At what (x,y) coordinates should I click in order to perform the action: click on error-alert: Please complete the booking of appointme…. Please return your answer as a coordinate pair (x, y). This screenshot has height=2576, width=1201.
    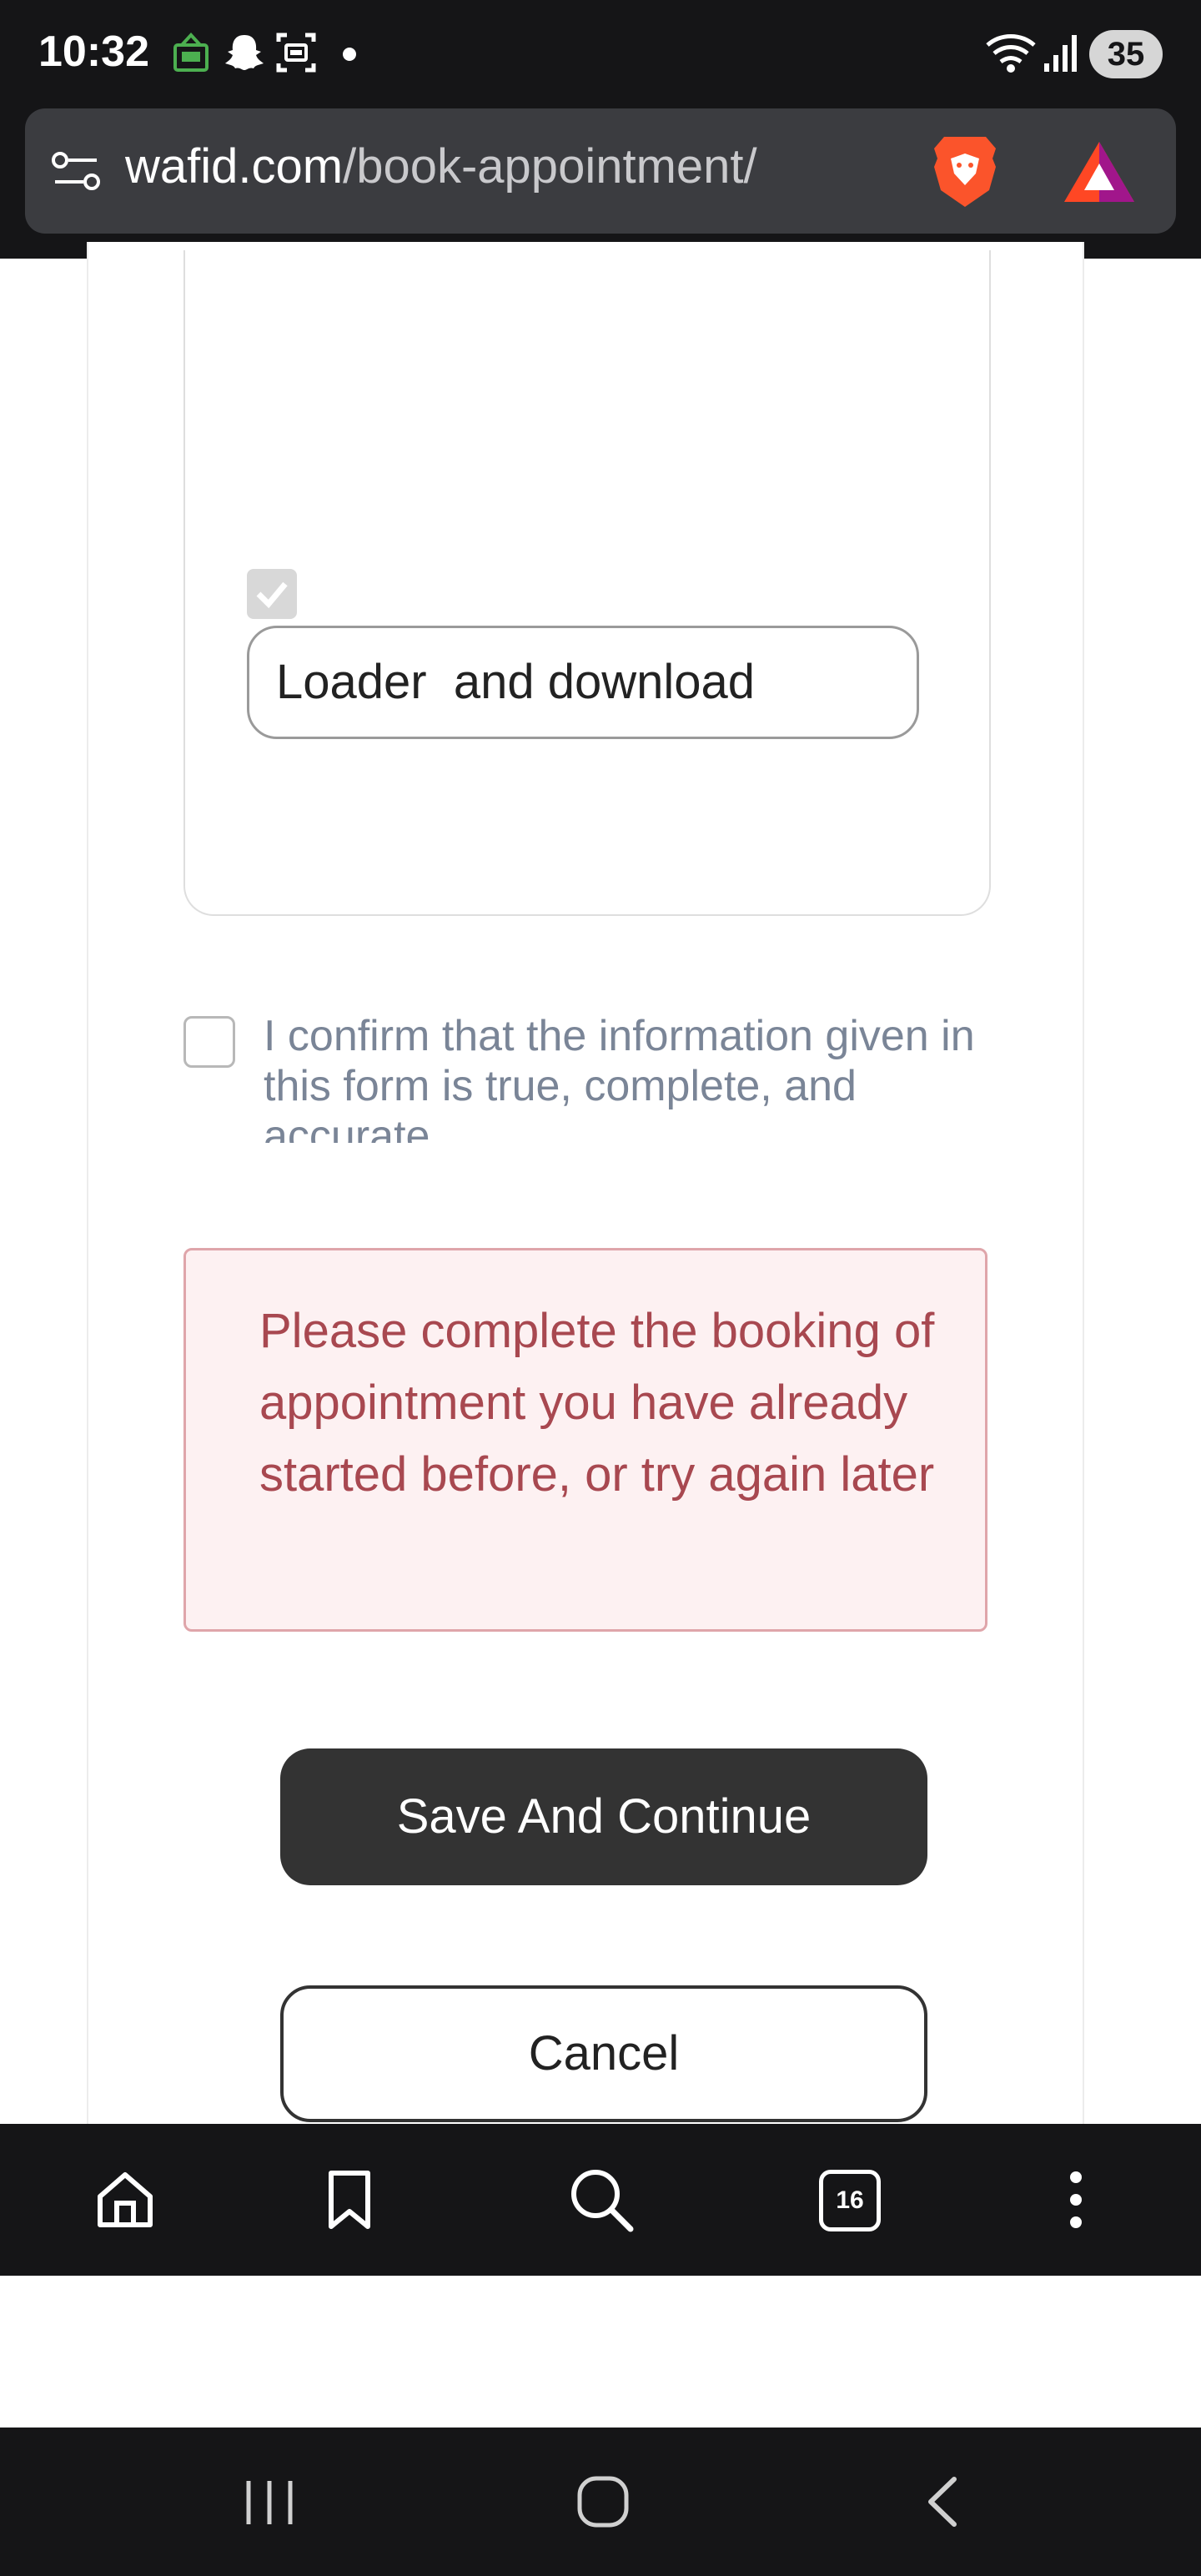
    Looking at the image, I should click on (585, 1440).